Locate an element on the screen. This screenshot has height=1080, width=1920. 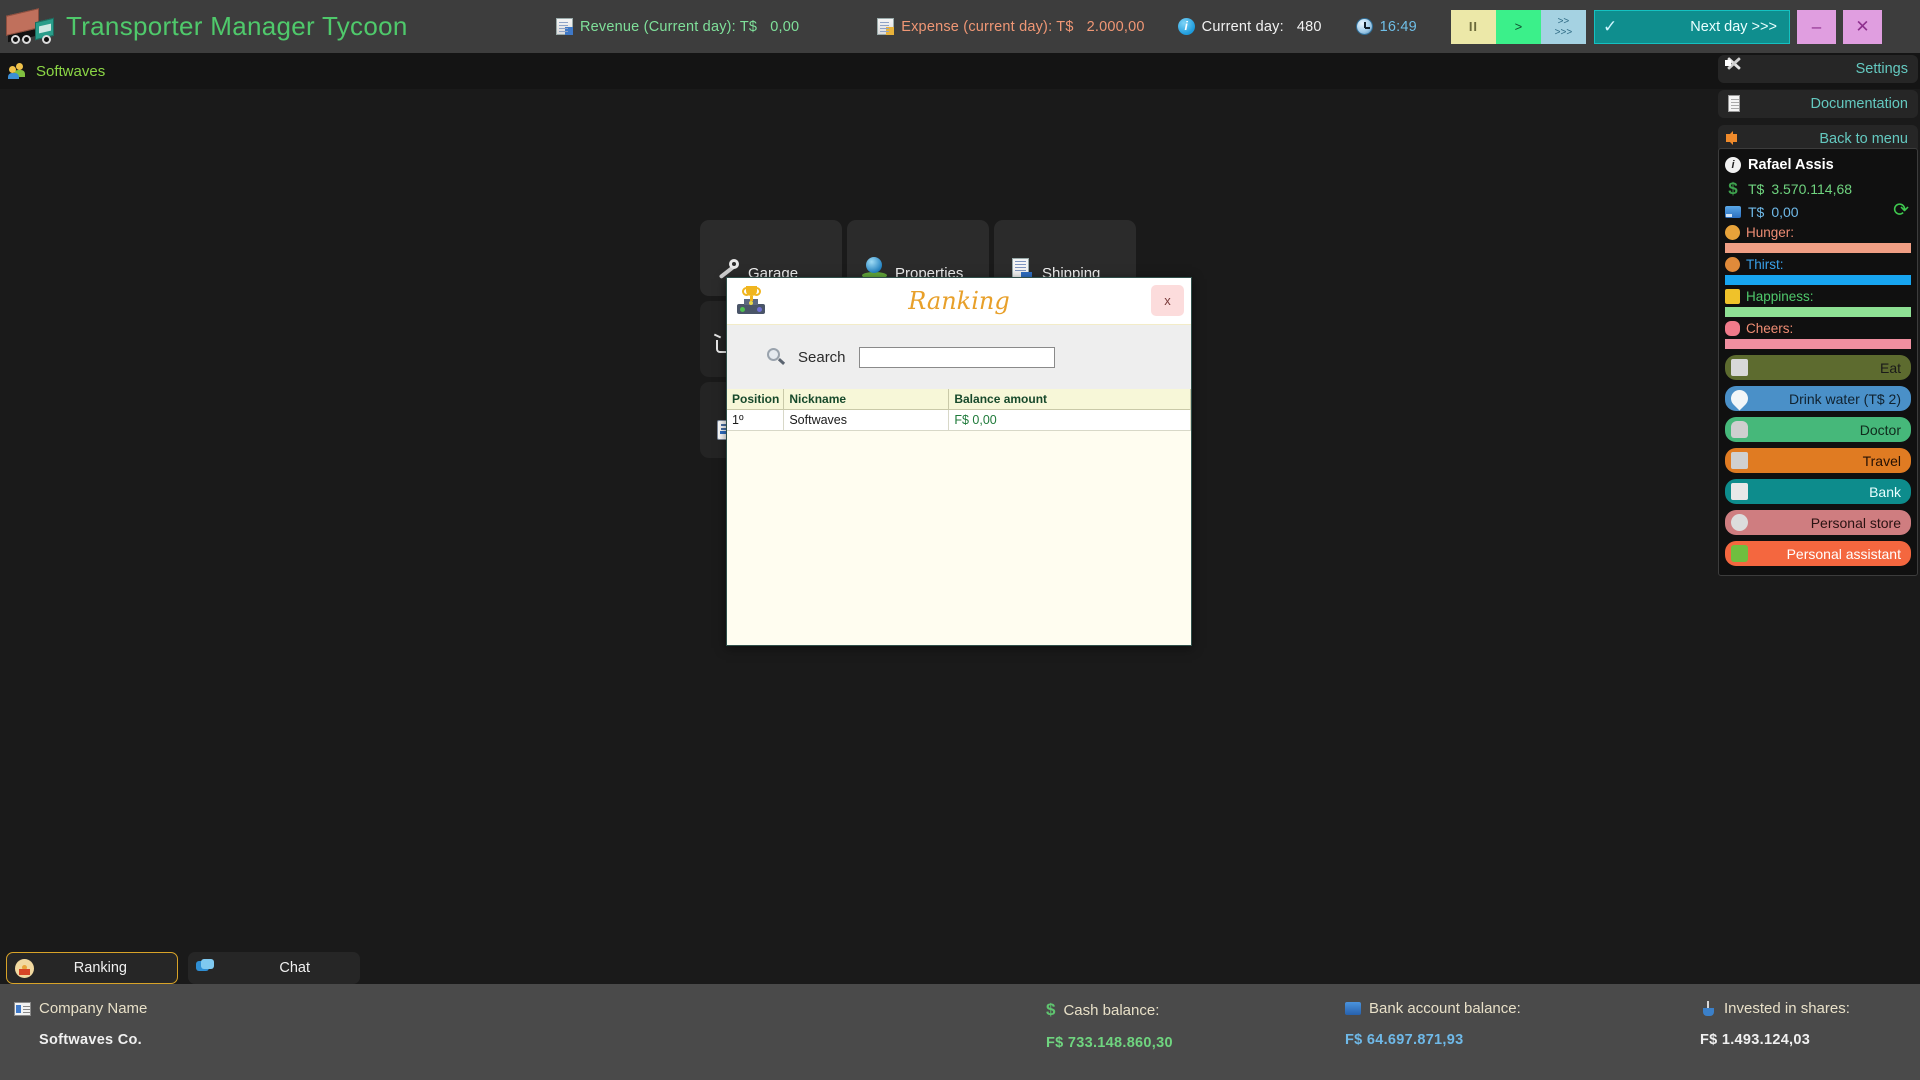
player-card-row: T$ 0,00 is located at coordinates (1818, 212).